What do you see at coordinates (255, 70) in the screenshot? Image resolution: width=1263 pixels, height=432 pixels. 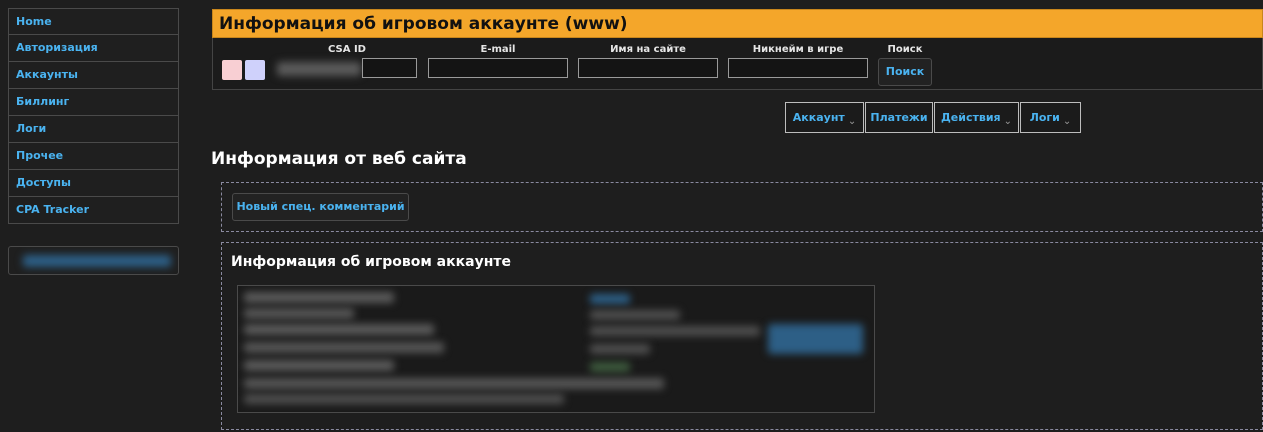 I see `color-swatch-lavender` at bounding box center [255, 70].